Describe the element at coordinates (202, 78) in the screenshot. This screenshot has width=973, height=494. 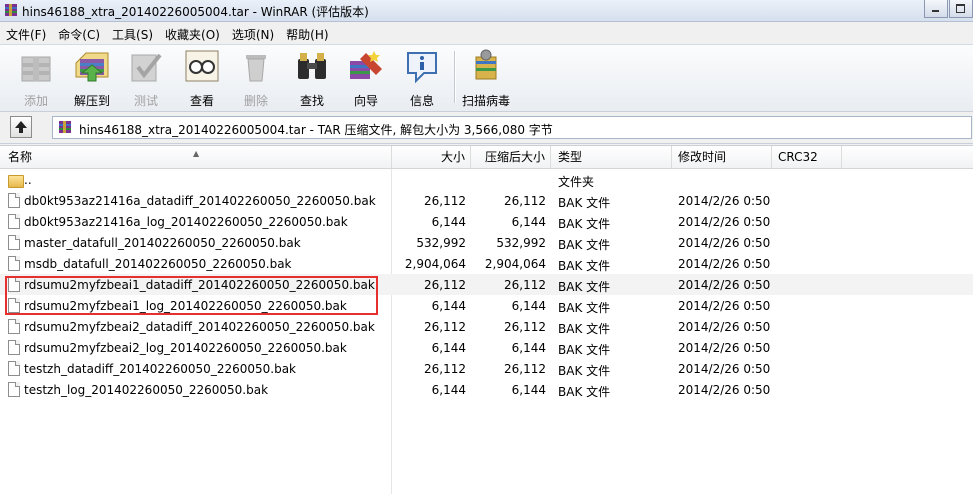
I see `view-button: 查看` at that location.